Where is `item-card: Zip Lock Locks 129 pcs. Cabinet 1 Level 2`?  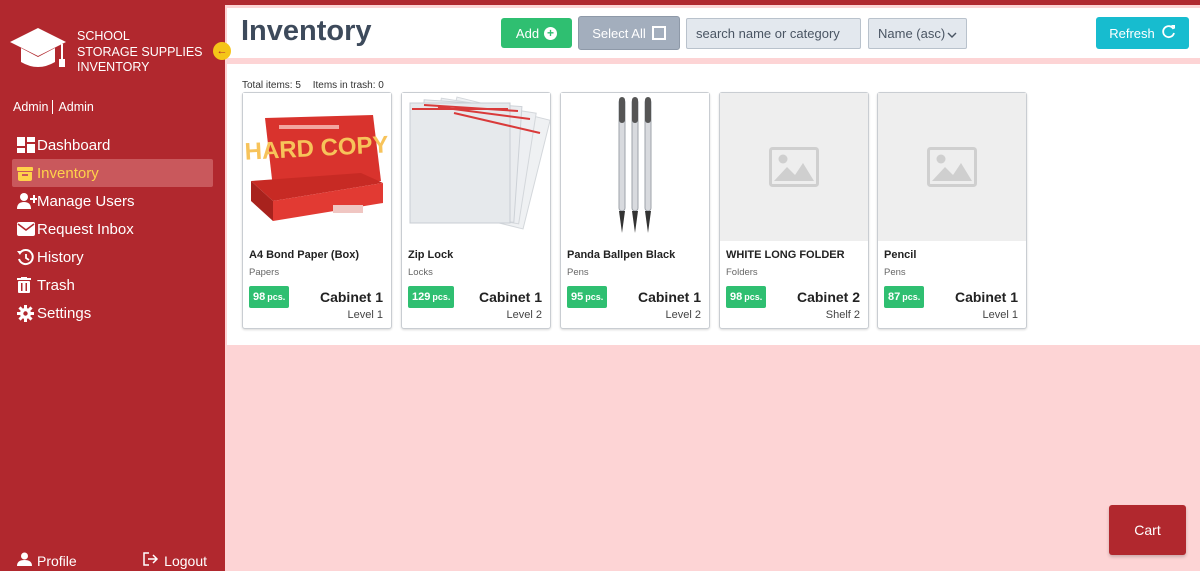
item-card: Zip Lock Locks 129 pcs. Cabinet 1 Level 2 is located at coordinates (476, 210).